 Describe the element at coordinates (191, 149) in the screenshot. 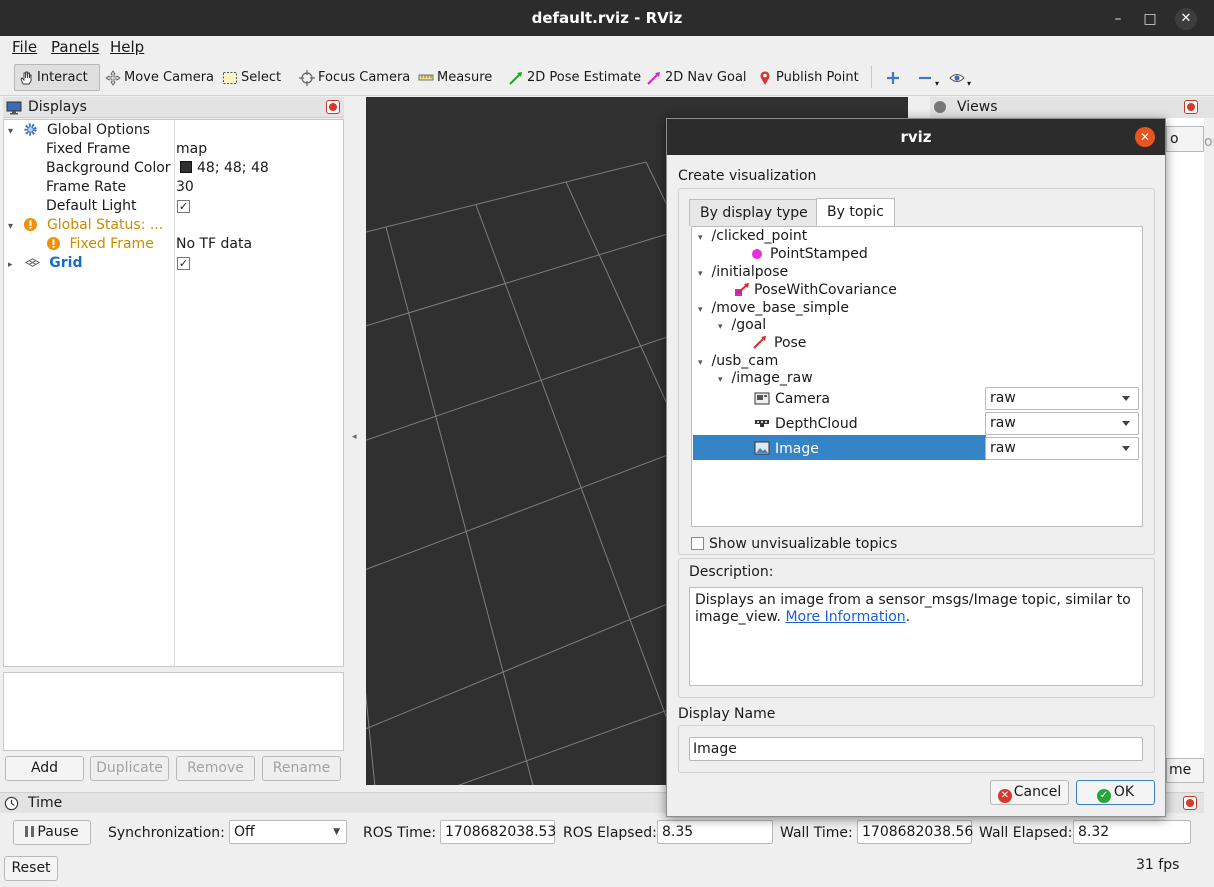

I see `fixed-frame-value: map` at that location.